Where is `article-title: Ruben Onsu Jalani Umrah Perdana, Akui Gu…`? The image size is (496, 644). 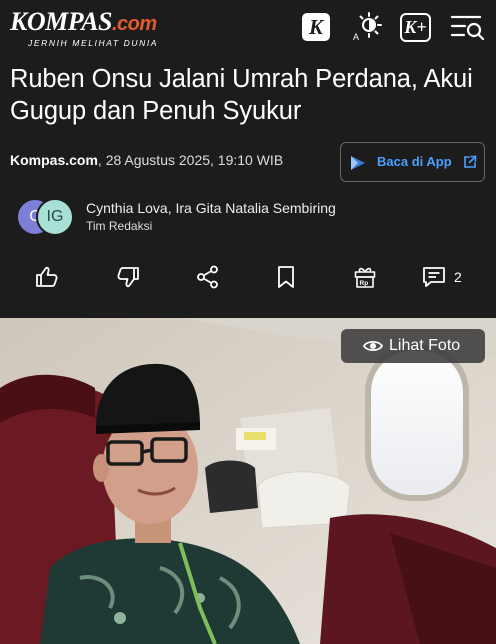 article-title: Ruben Onsu Jalani Umrah Perdana, Akui Gu… is located at coordinates (241, 95).